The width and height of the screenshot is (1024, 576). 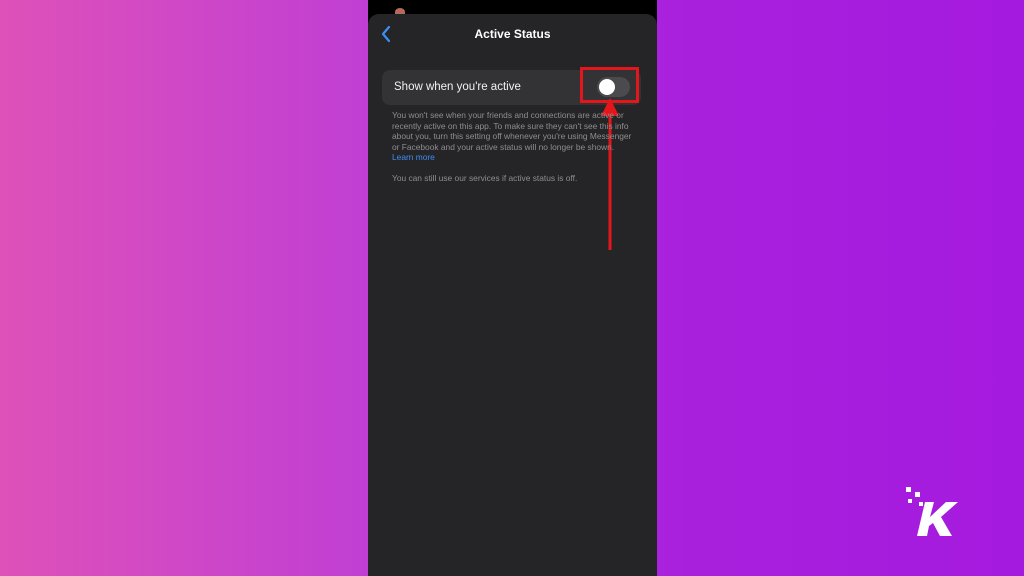 What do you see at coordinates (413, 157) in the screenshot?
I see `learn-more-link: Learn more` at bounding box center [413, 157].